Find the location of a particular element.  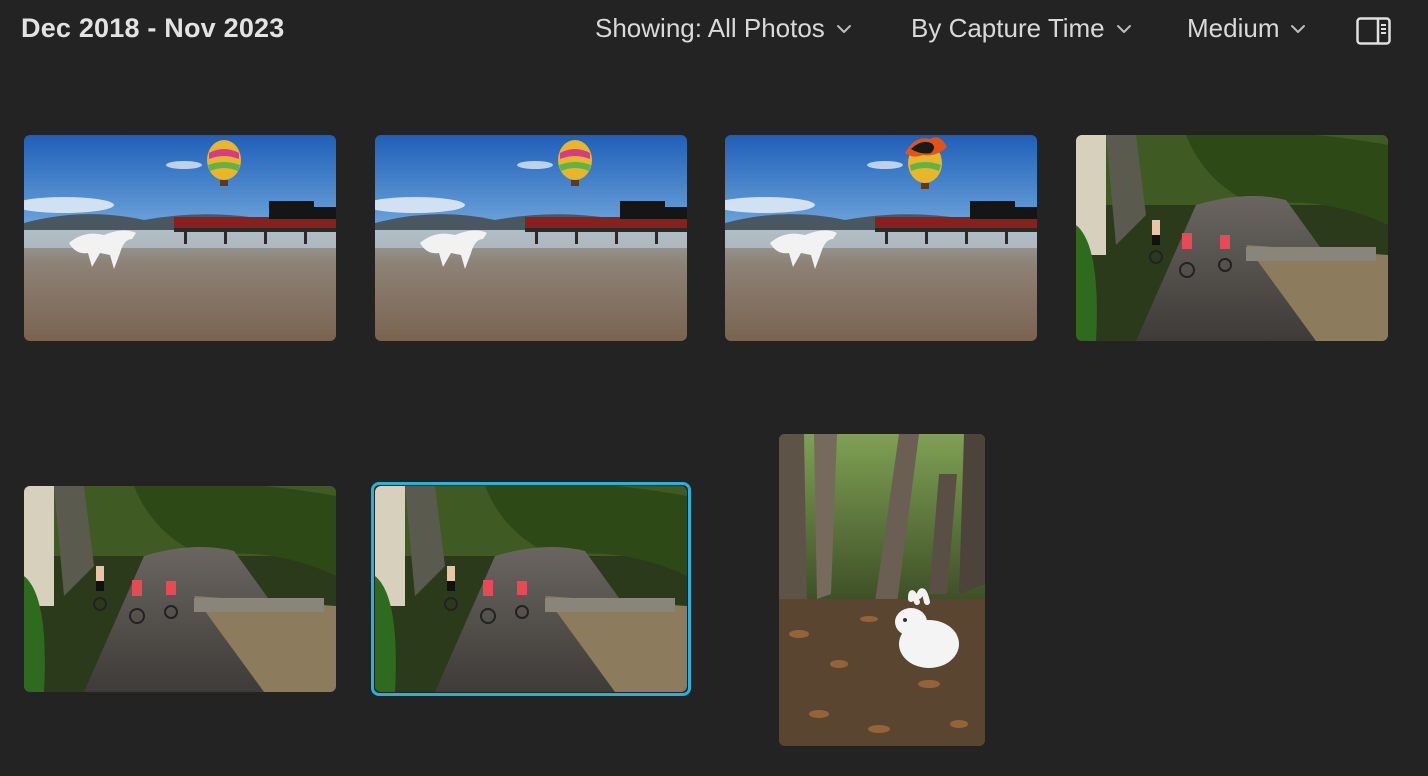

thumbnail-size-dropdown: Medium is located at coordinates (1247, 28).